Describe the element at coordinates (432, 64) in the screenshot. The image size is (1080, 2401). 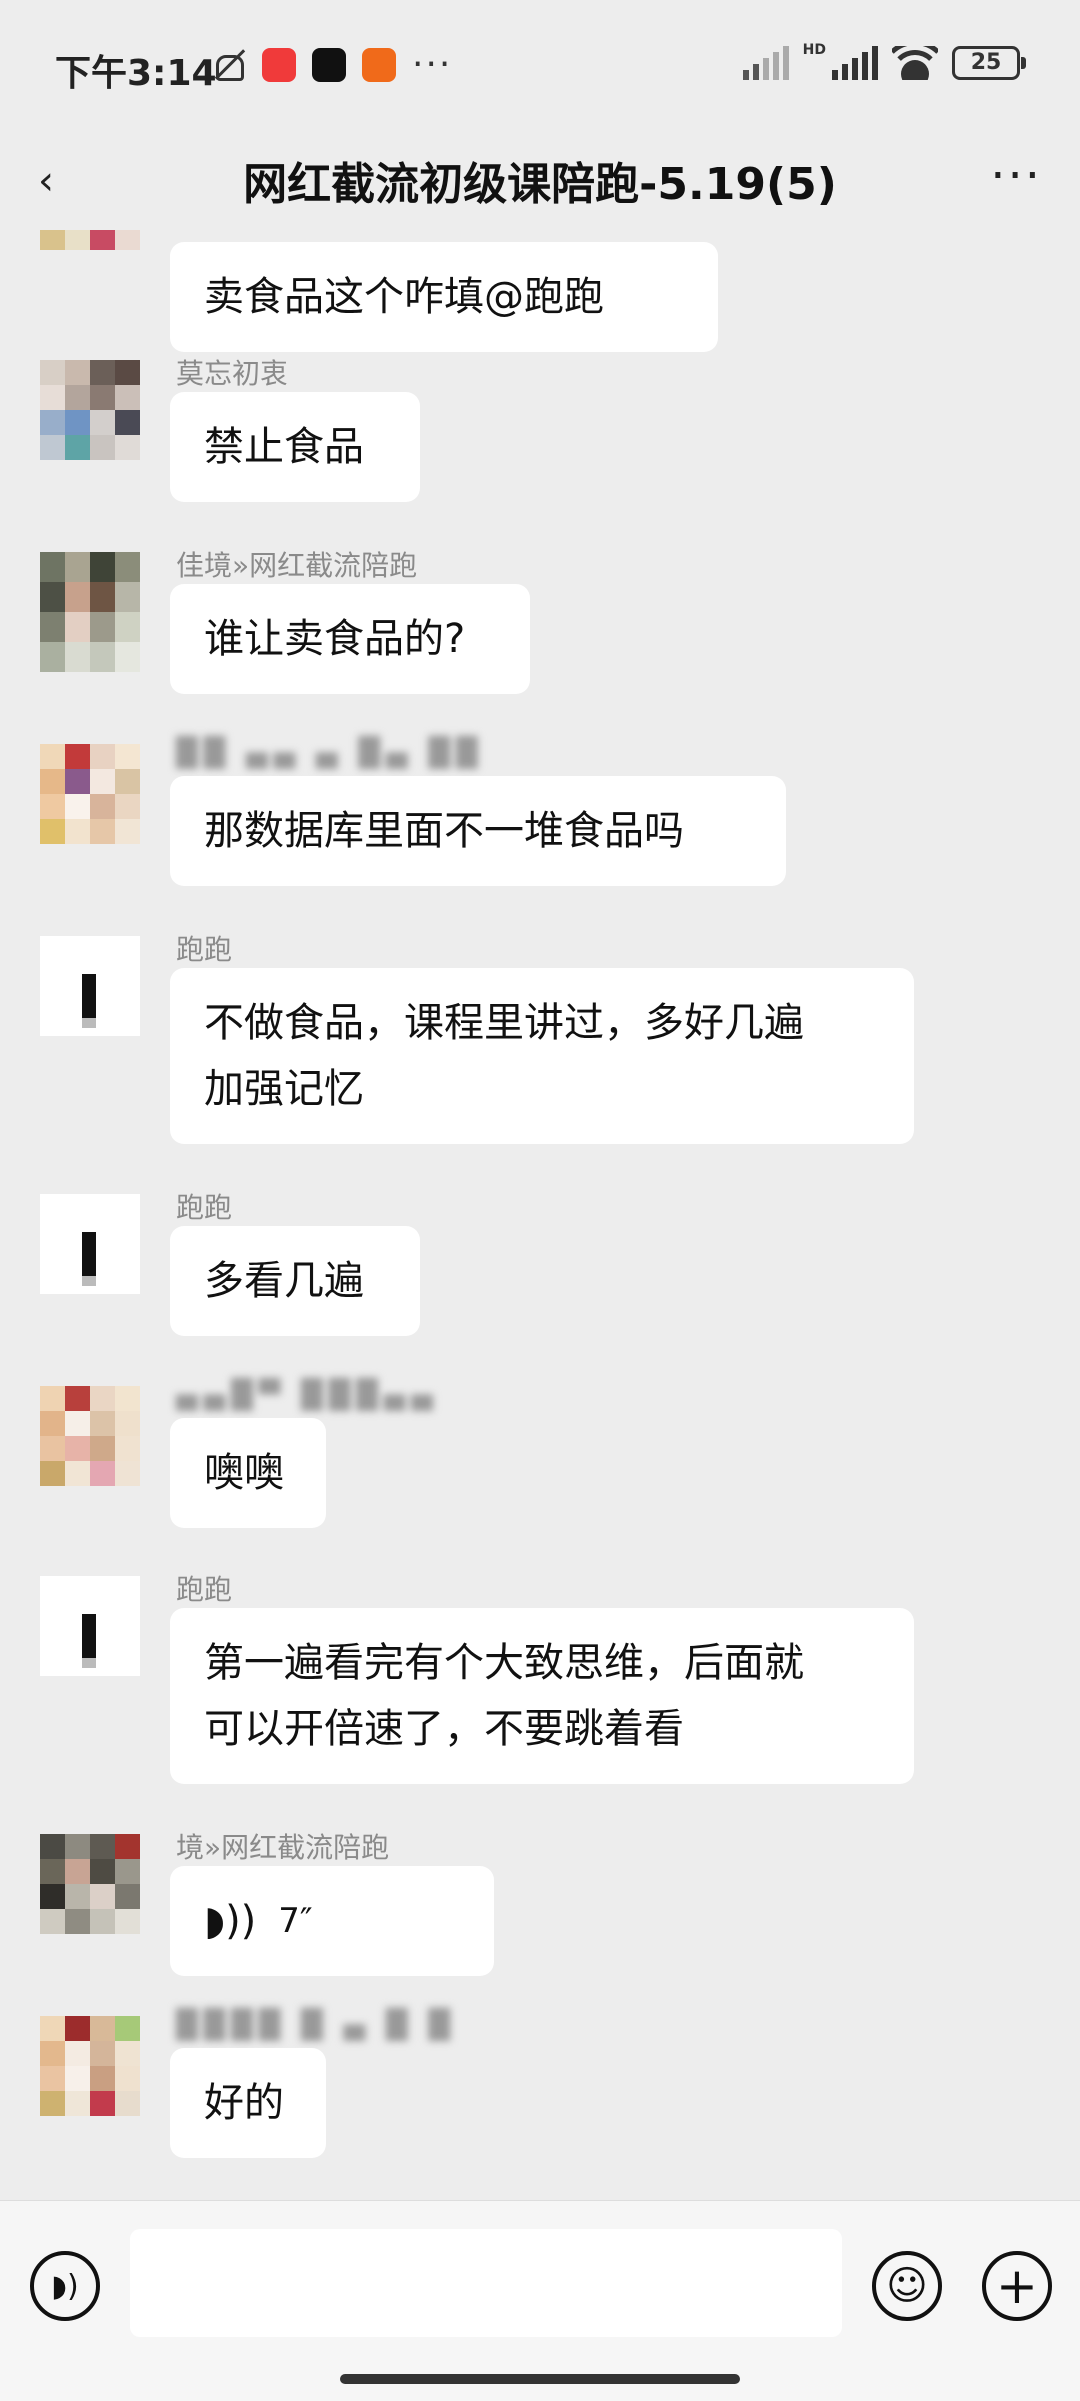
I see `more-notifications-icon: ···` at that location.